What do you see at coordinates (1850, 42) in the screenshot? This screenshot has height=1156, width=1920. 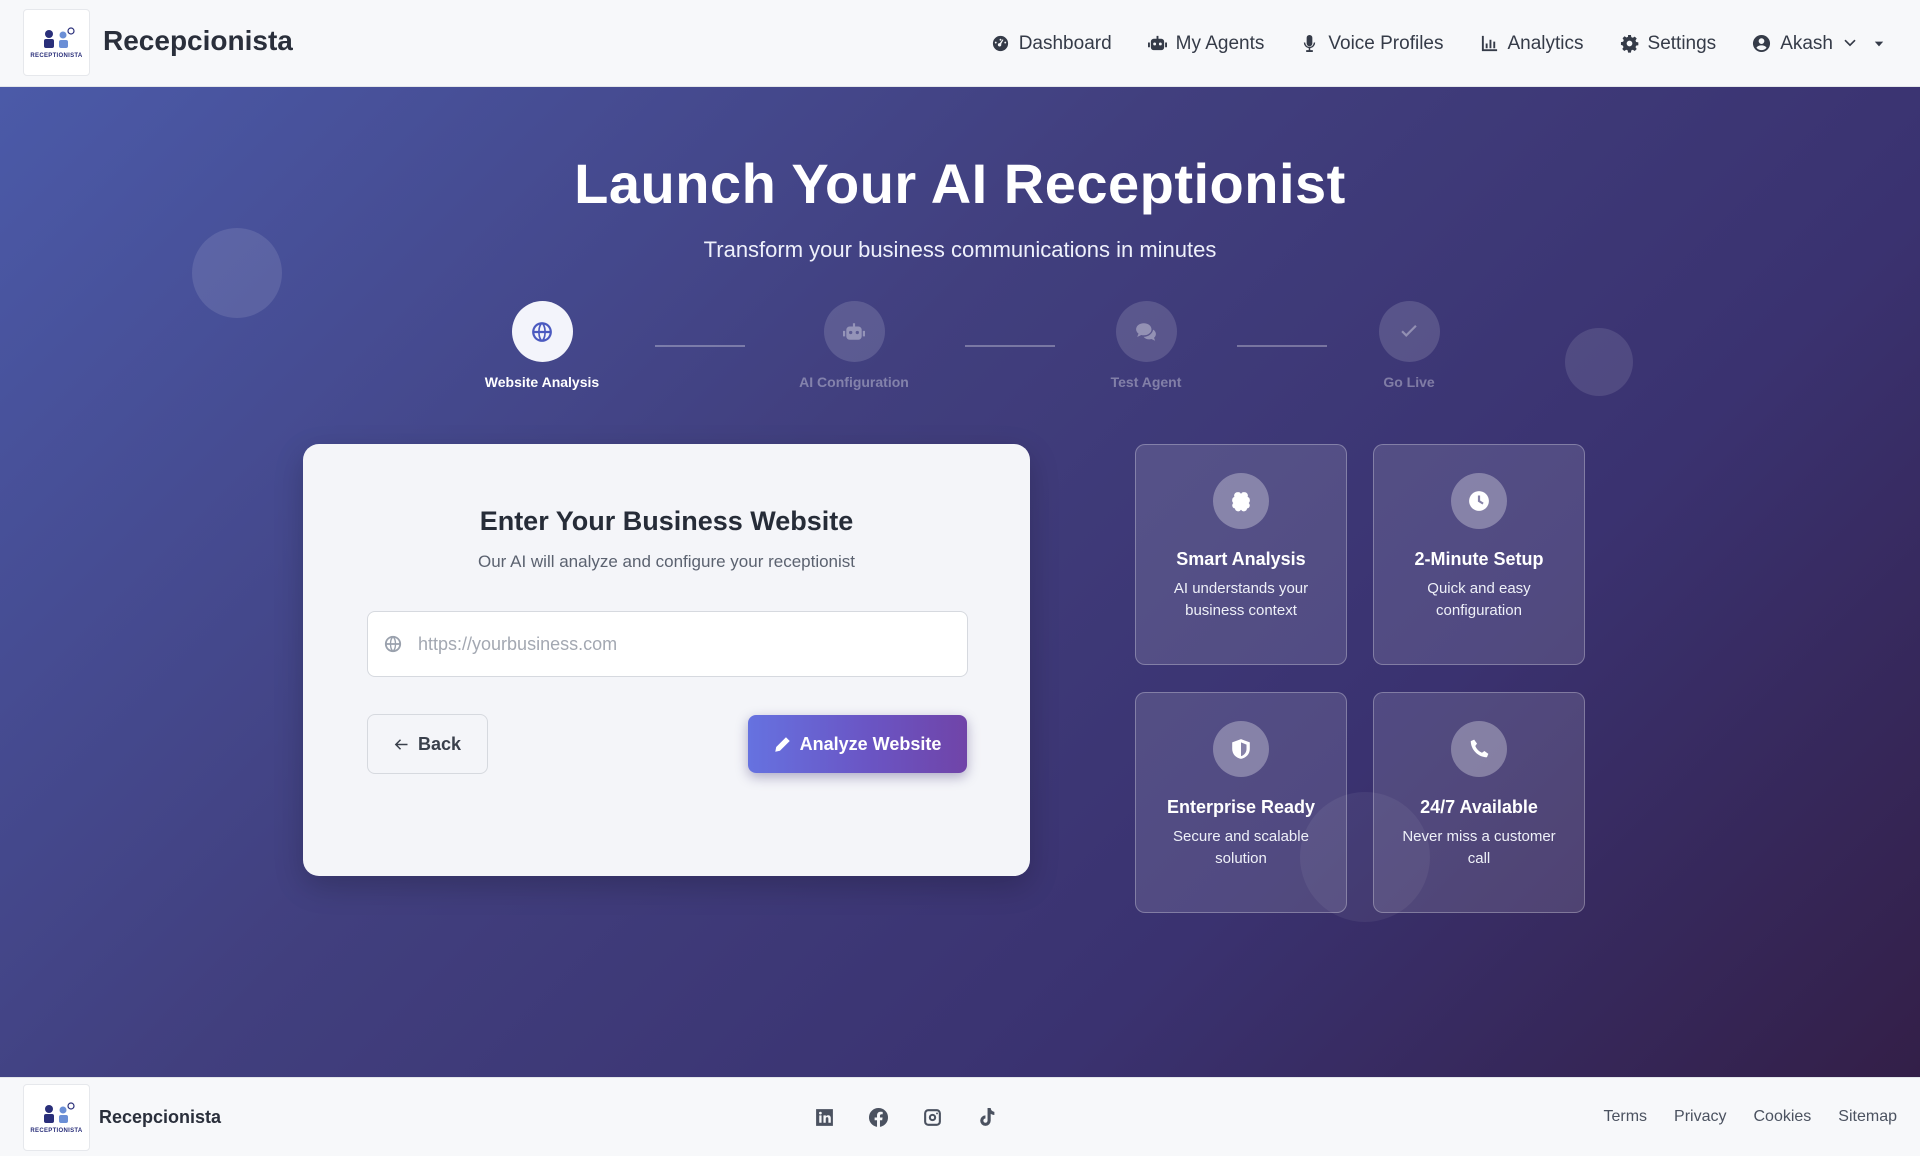 I see `chevron-down-icon` at bounding box center [1850, 42].